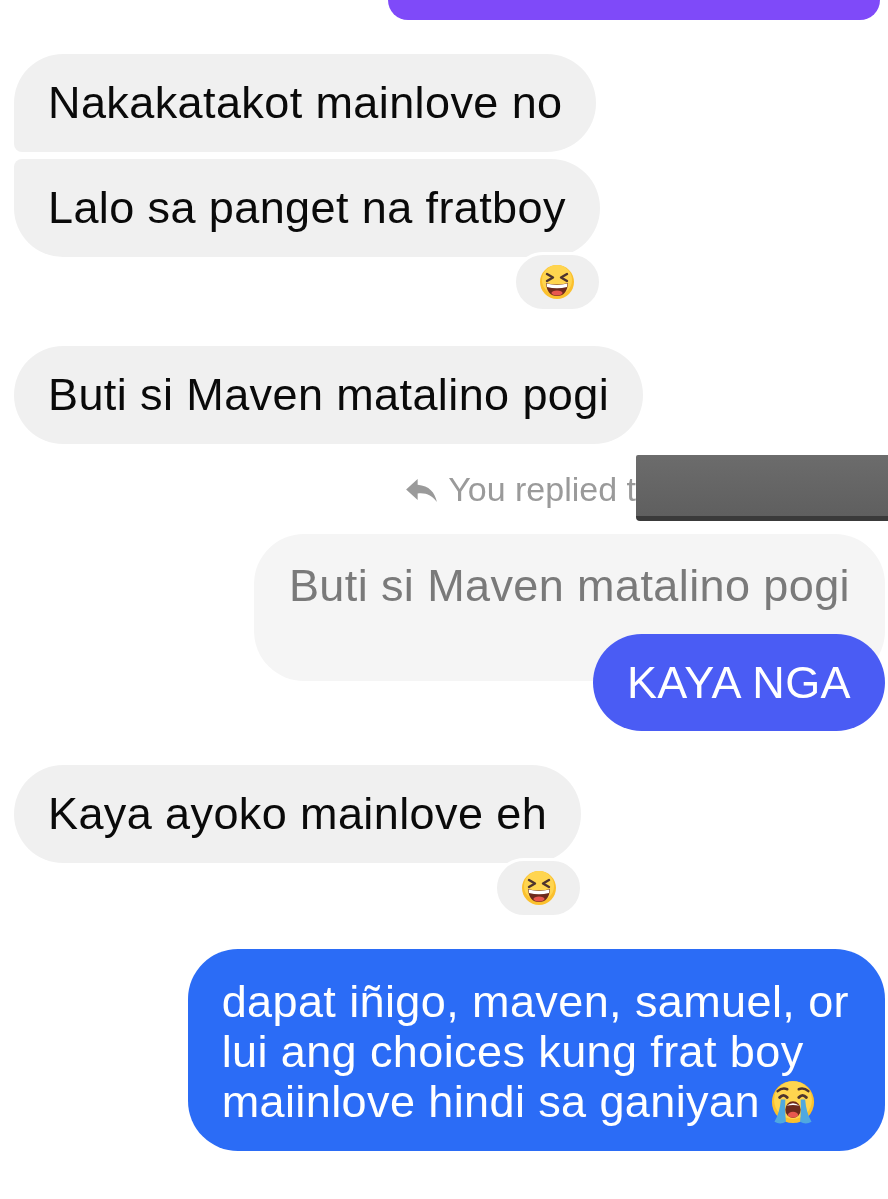 Image resolution: width=888 pixels, height=1199 pixels. What do you see at coordinates (569, 585) in the screenshot?
I see `quoted-message-text: Buti si Maven matalino pogi` at bounding box center [569, 585].